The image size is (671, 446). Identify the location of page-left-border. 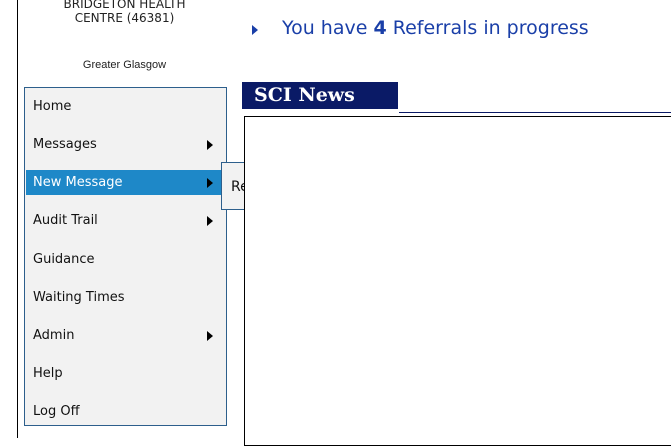
(17, 219).